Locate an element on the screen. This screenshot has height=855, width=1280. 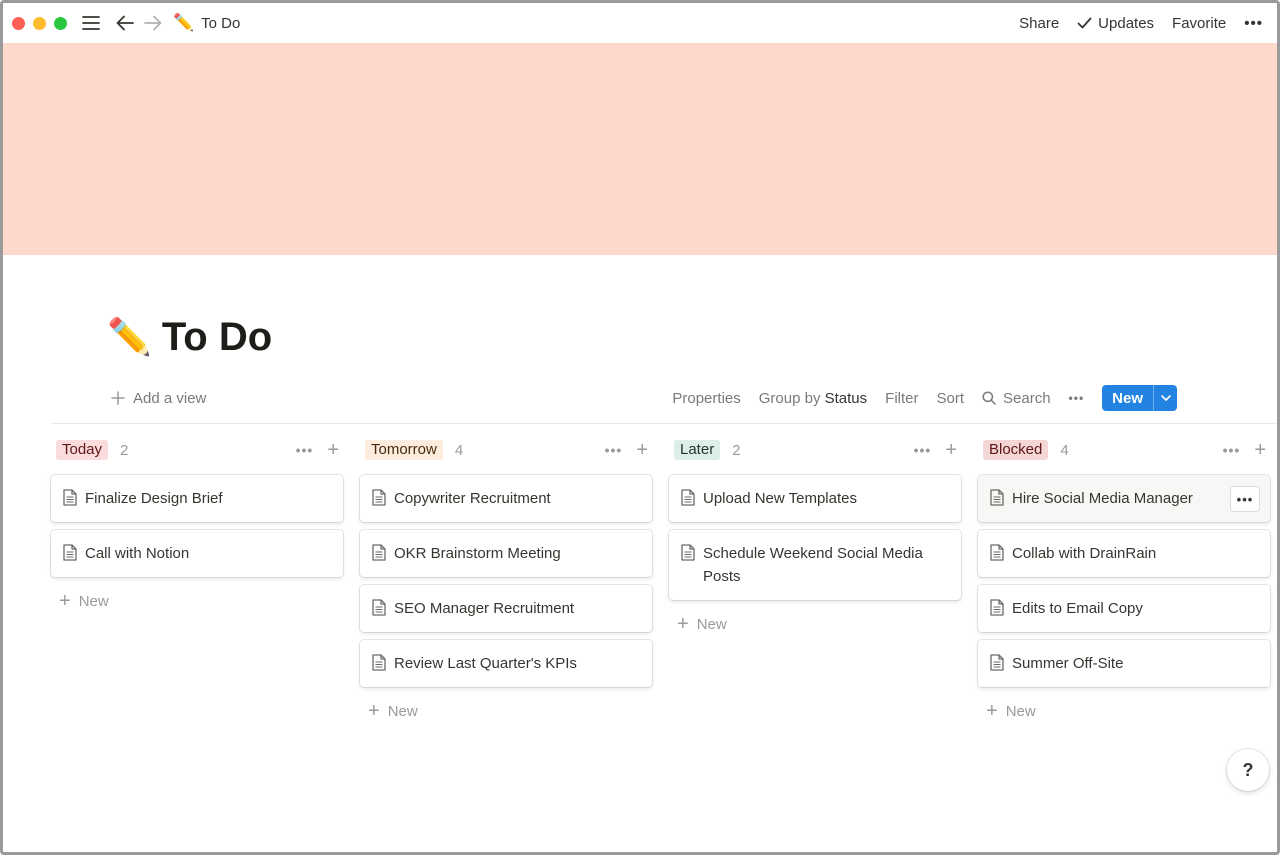
column-header: Later 2 ••• + is located at coordinates (815, 450).